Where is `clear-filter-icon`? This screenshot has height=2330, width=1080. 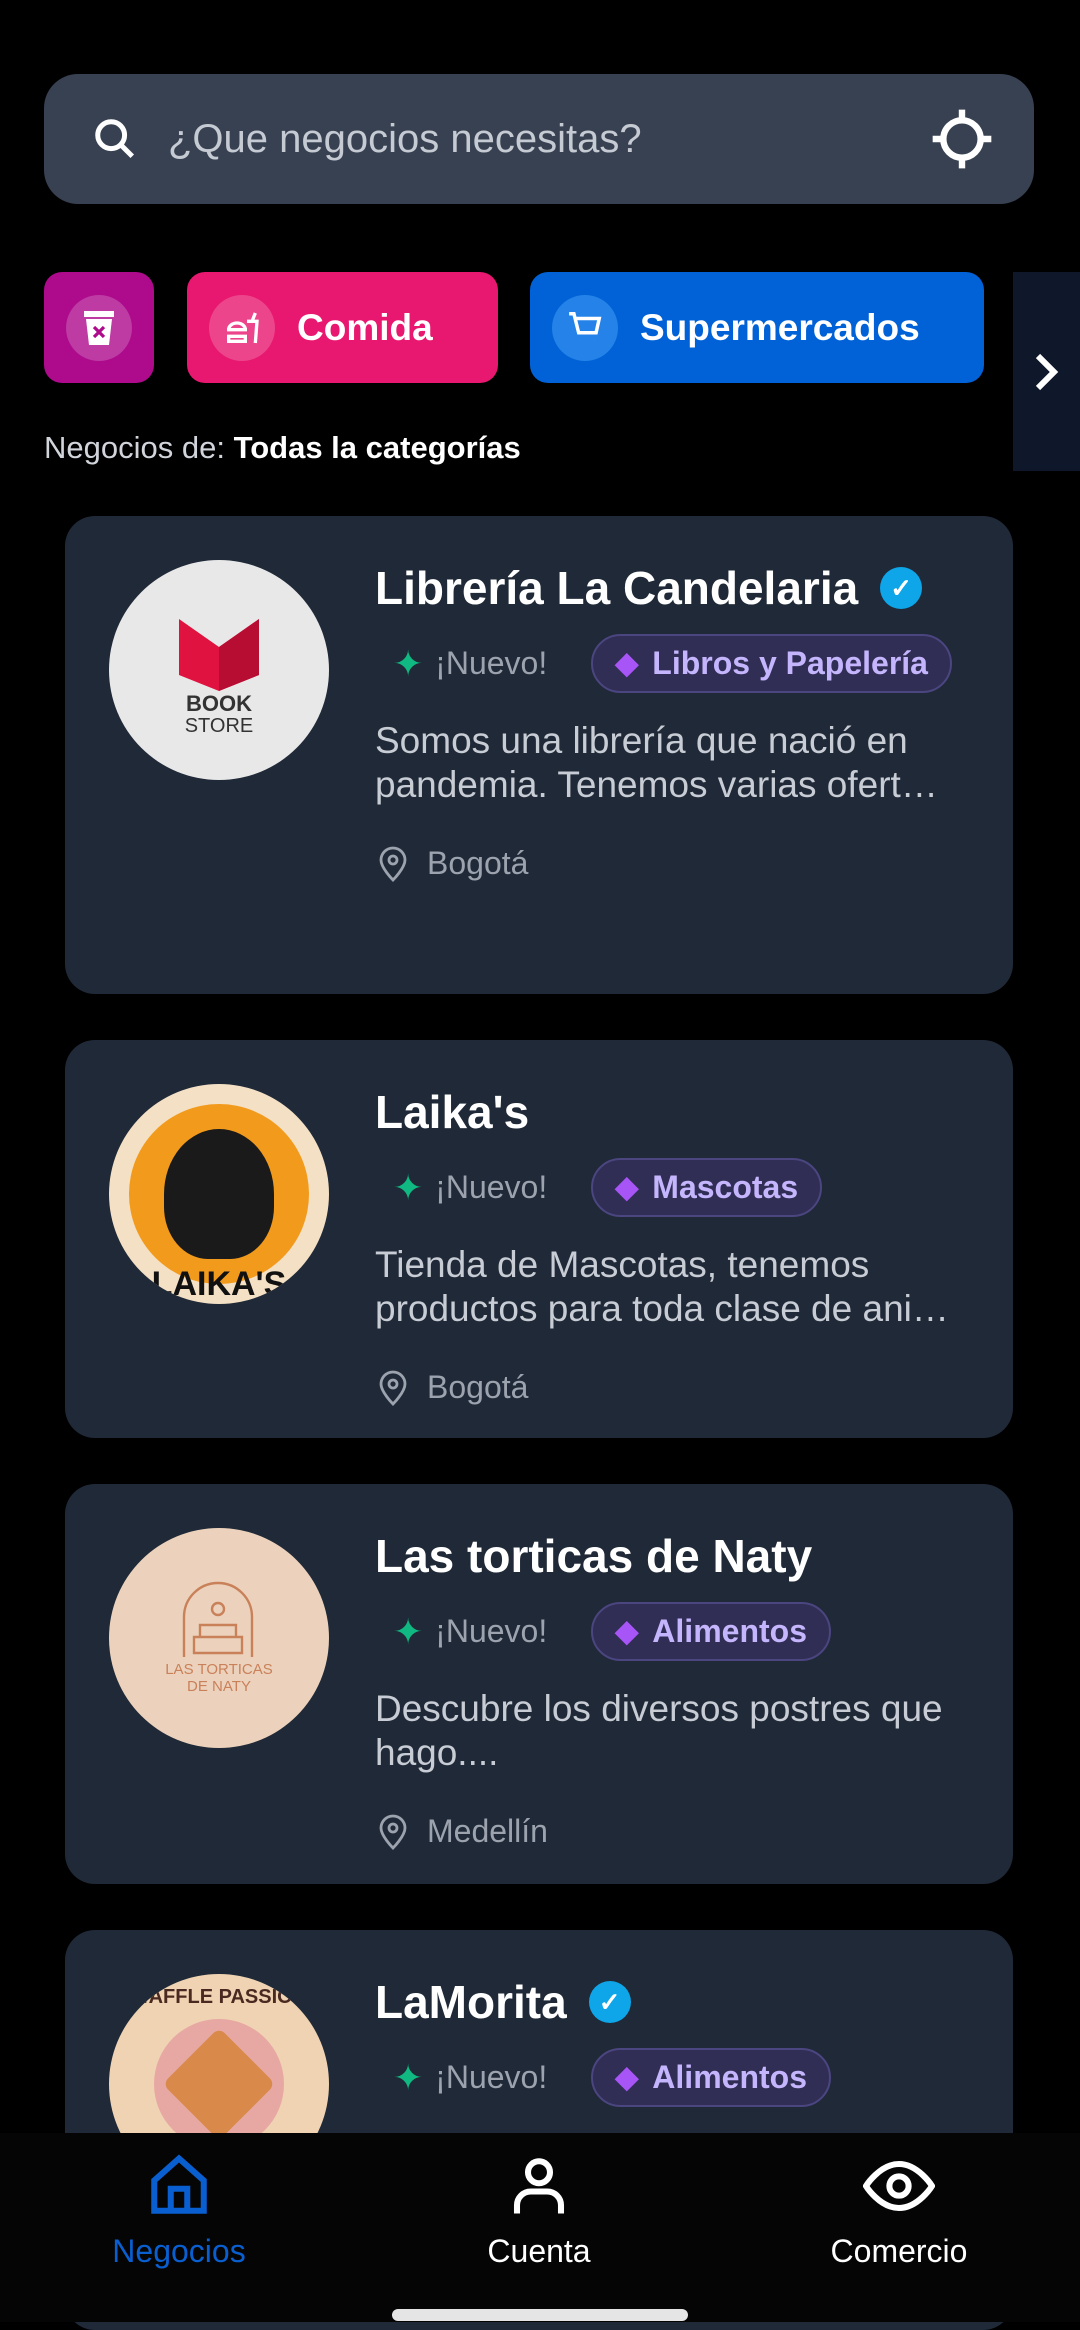
clear-filter-icon is located at coordinates (99, 327).